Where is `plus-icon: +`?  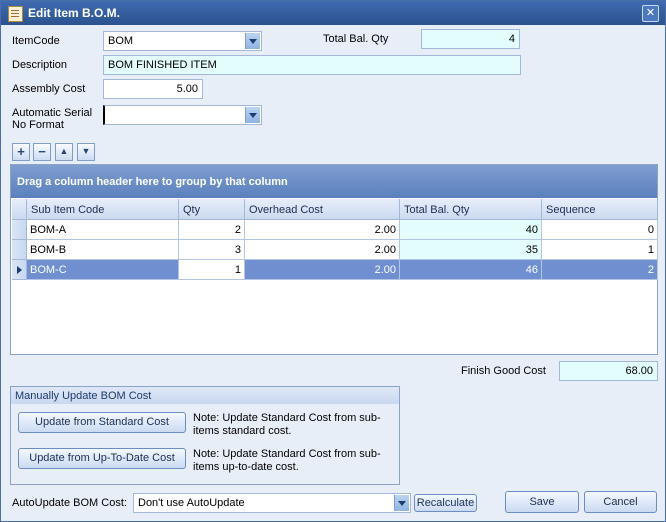 plus-icon: + is located at coordinates (21, 151).